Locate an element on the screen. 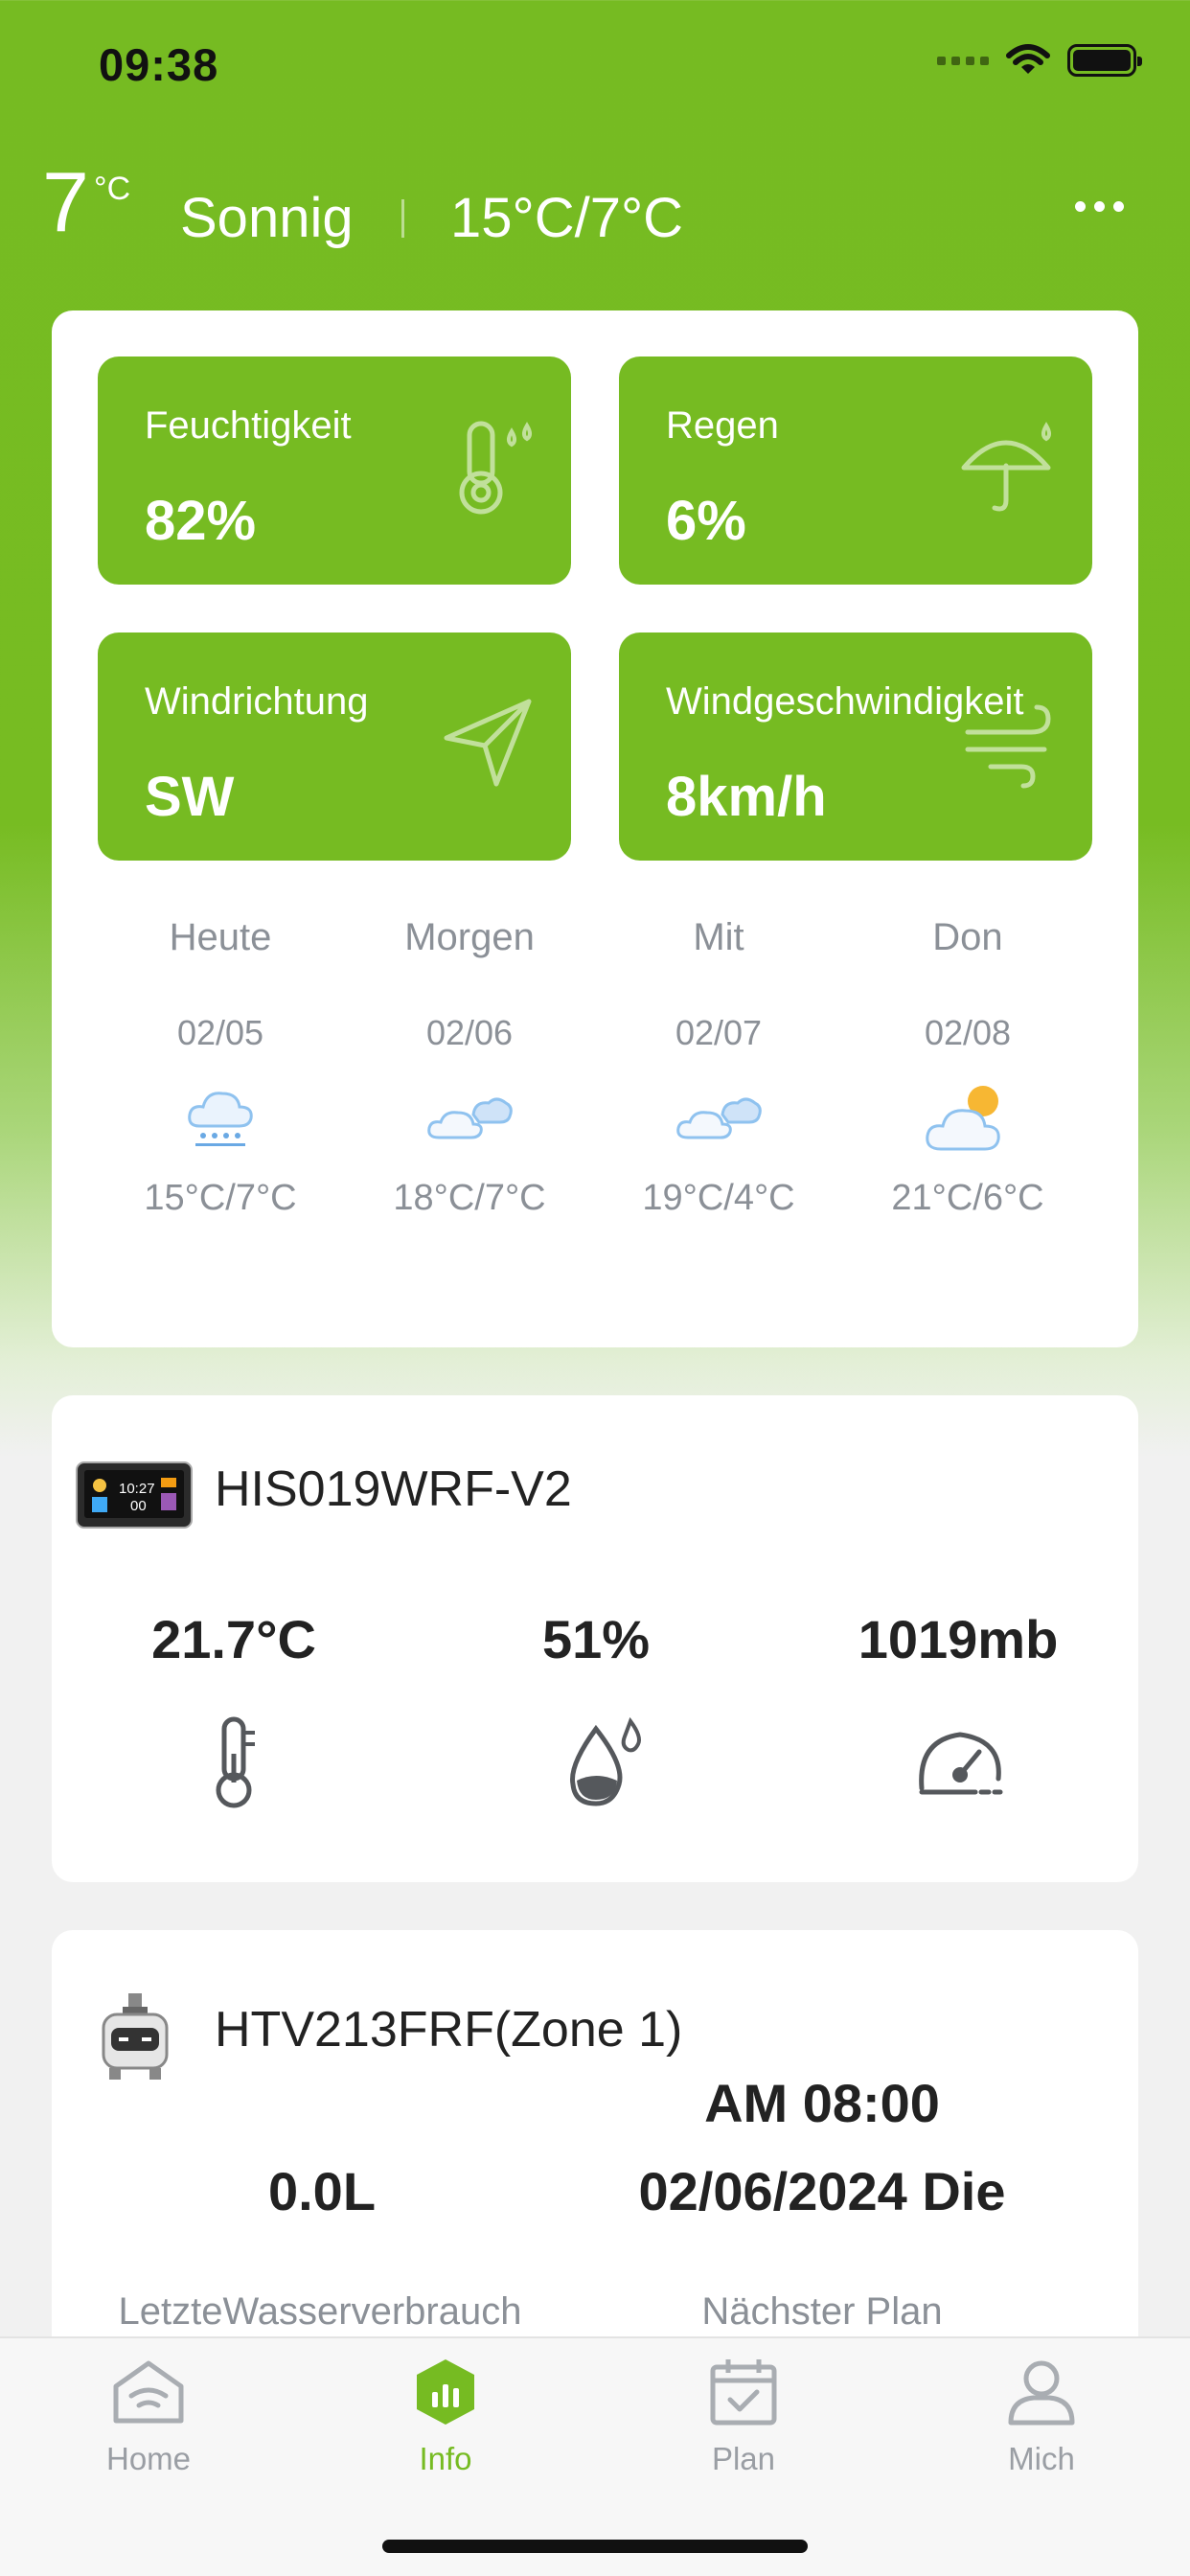 This screenshot has width=1190, height=2576. next-plan-date: 02/06/2024 Die is located at coordinates (822, 2191).